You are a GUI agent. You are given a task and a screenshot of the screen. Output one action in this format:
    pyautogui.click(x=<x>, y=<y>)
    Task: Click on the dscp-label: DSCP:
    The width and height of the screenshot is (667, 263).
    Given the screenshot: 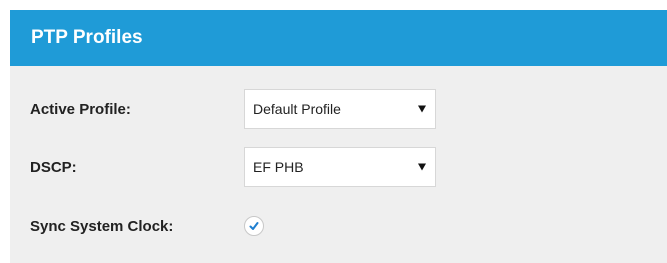 What is the action you would take?
    pyautogui.click(x=53, y=167)
    